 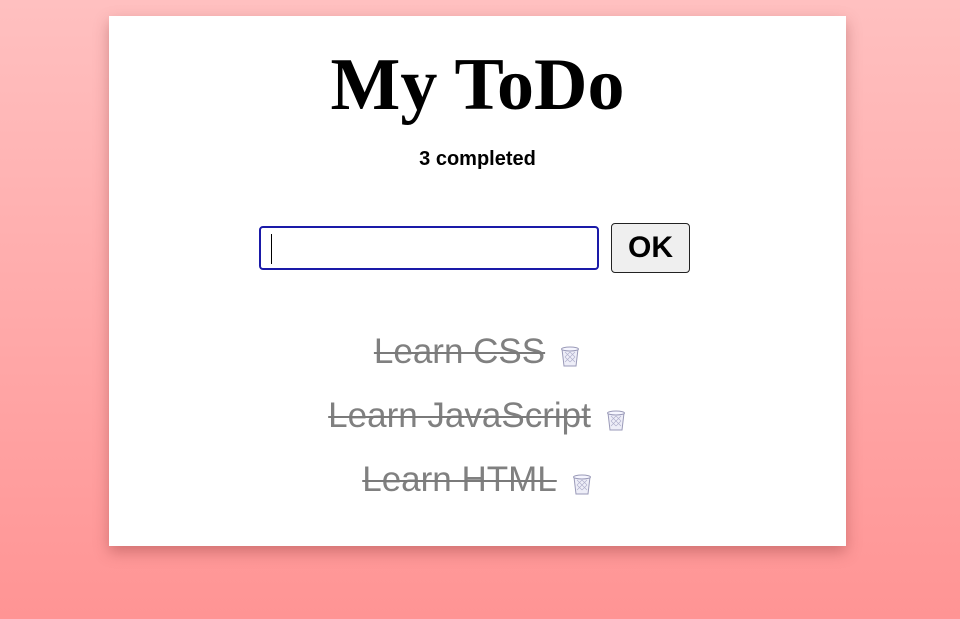 What do you see at coordinates (477, 85) in the screenshot?
I see `page-title: My ToDo` at bounding box center [477, 85].